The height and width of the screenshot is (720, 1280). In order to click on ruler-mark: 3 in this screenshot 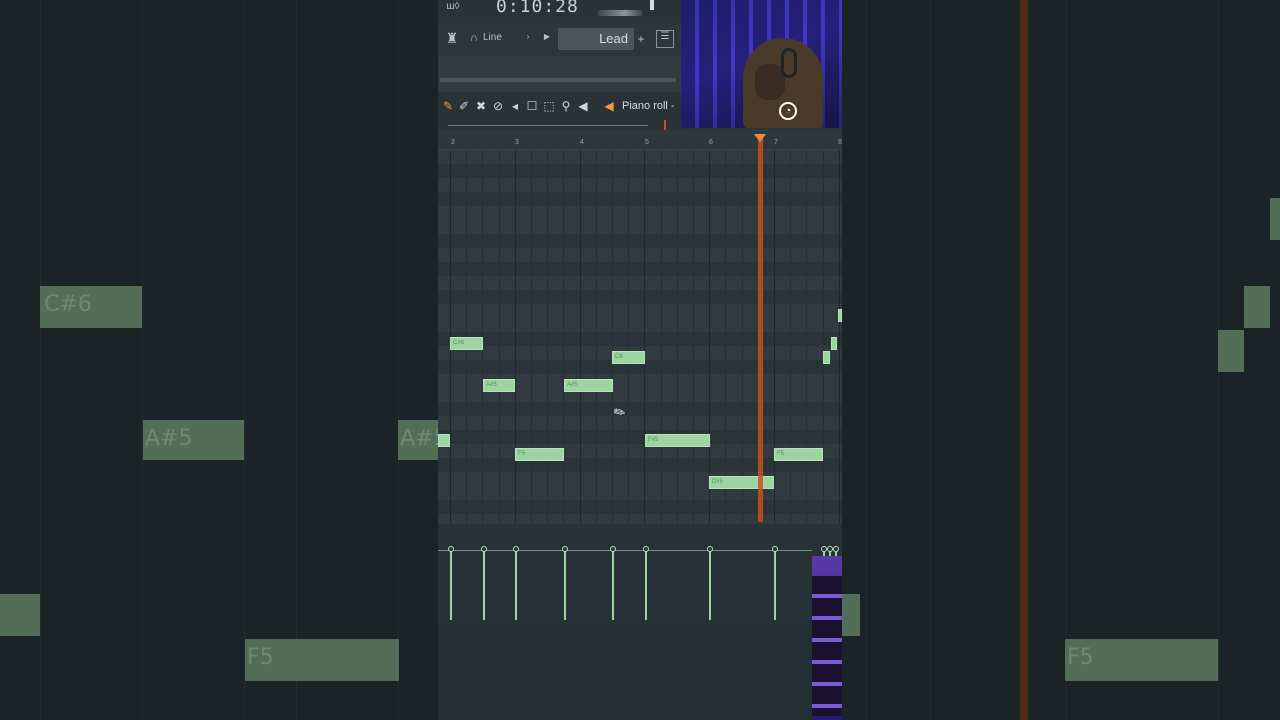, I will do `click(517, 142)`.